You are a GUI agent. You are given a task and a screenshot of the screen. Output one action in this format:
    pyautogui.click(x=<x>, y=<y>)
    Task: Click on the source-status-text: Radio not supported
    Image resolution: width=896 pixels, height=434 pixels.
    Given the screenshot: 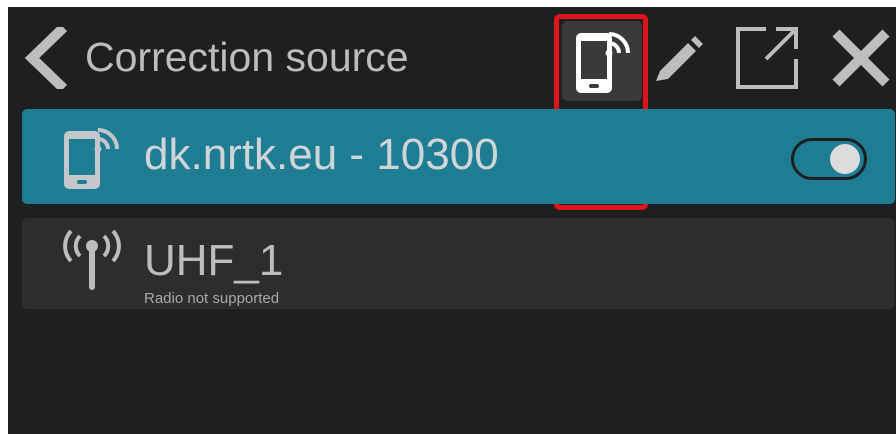 What is the action you would take?
    pyautogui.click(x=212, y=298)
    